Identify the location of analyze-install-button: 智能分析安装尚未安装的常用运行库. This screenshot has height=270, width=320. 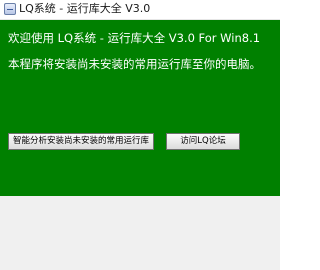
(81, 141).